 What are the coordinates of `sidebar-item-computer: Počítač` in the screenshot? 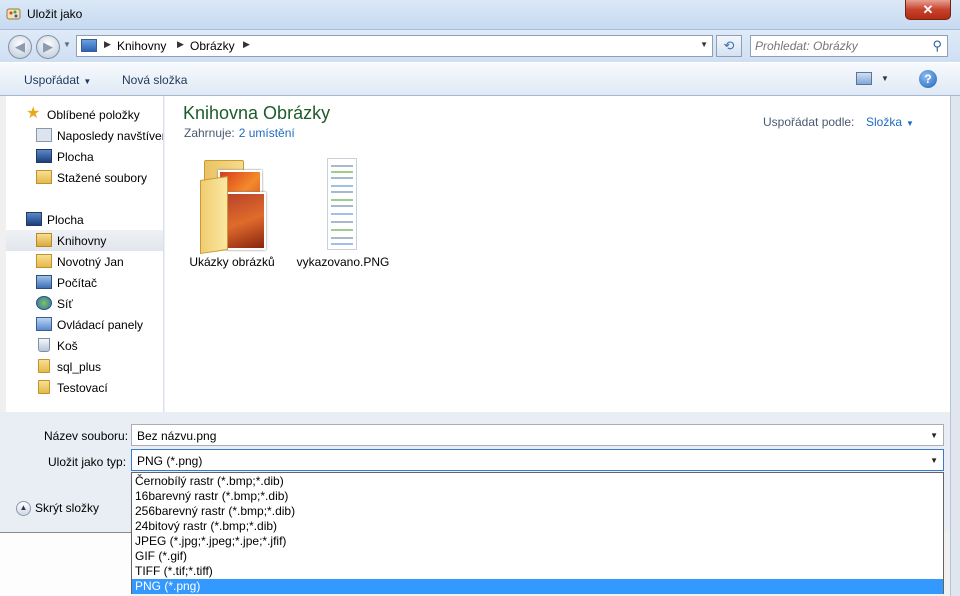 It's located at (84, 282).